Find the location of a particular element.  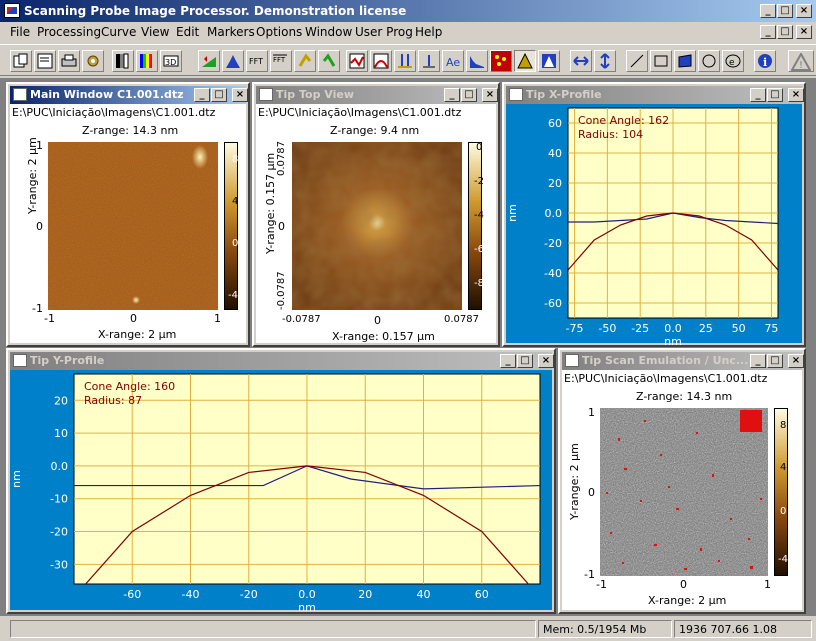

open-icon is located at coordinates (21, 61).